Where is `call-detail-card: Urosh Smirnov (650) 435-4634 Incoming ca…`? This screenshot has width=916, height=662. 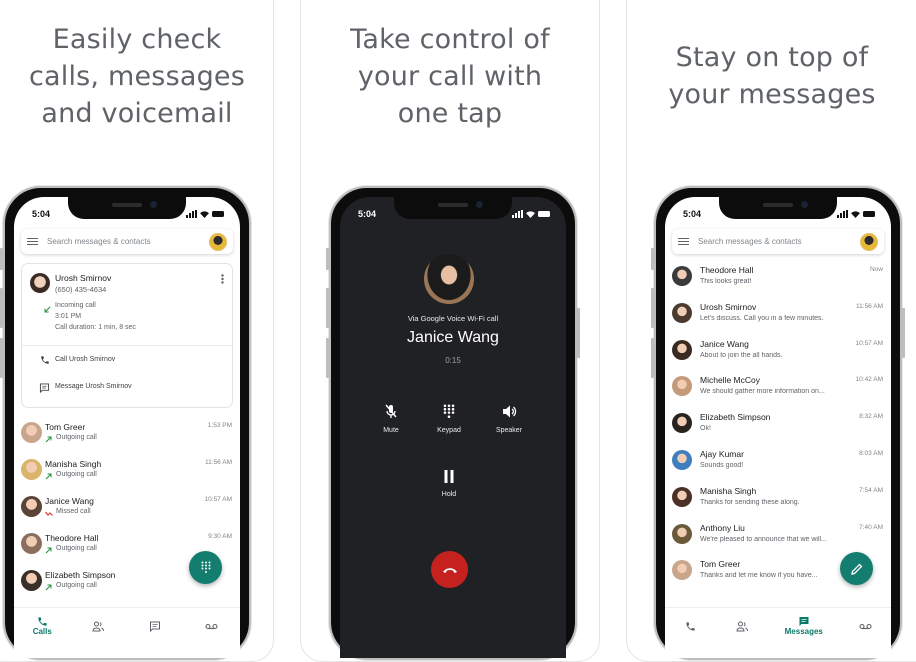
call-detail-card: Urosh Smirnov (650) 435-4634 Incoming ca… is located at coordinates (127, 335).